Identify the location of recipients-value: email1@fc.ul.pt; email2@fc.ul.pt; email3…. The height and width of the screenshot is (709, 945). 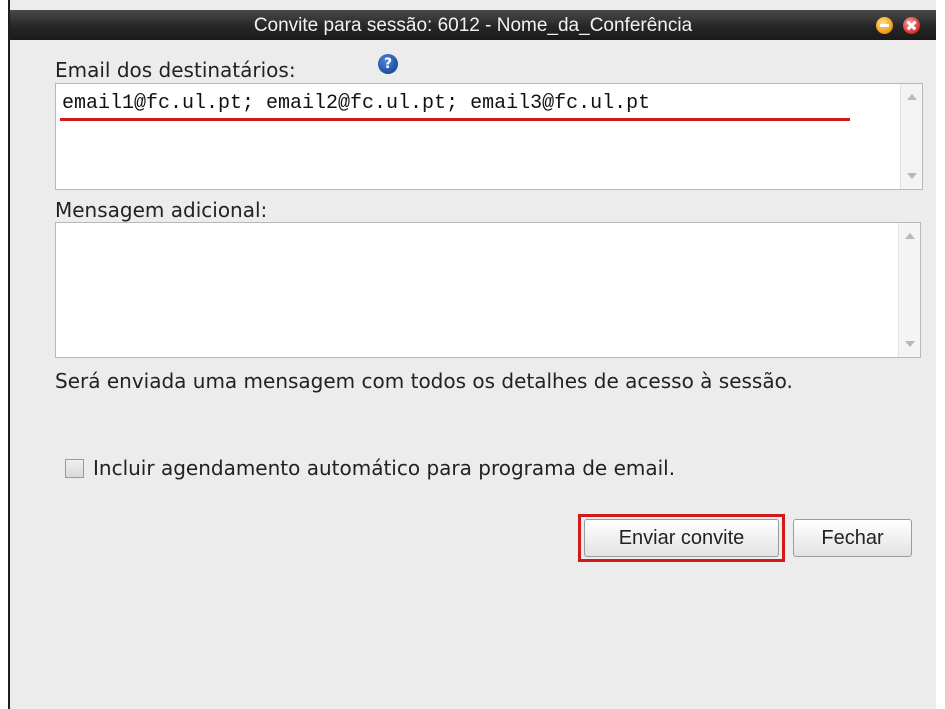
(356, 103).